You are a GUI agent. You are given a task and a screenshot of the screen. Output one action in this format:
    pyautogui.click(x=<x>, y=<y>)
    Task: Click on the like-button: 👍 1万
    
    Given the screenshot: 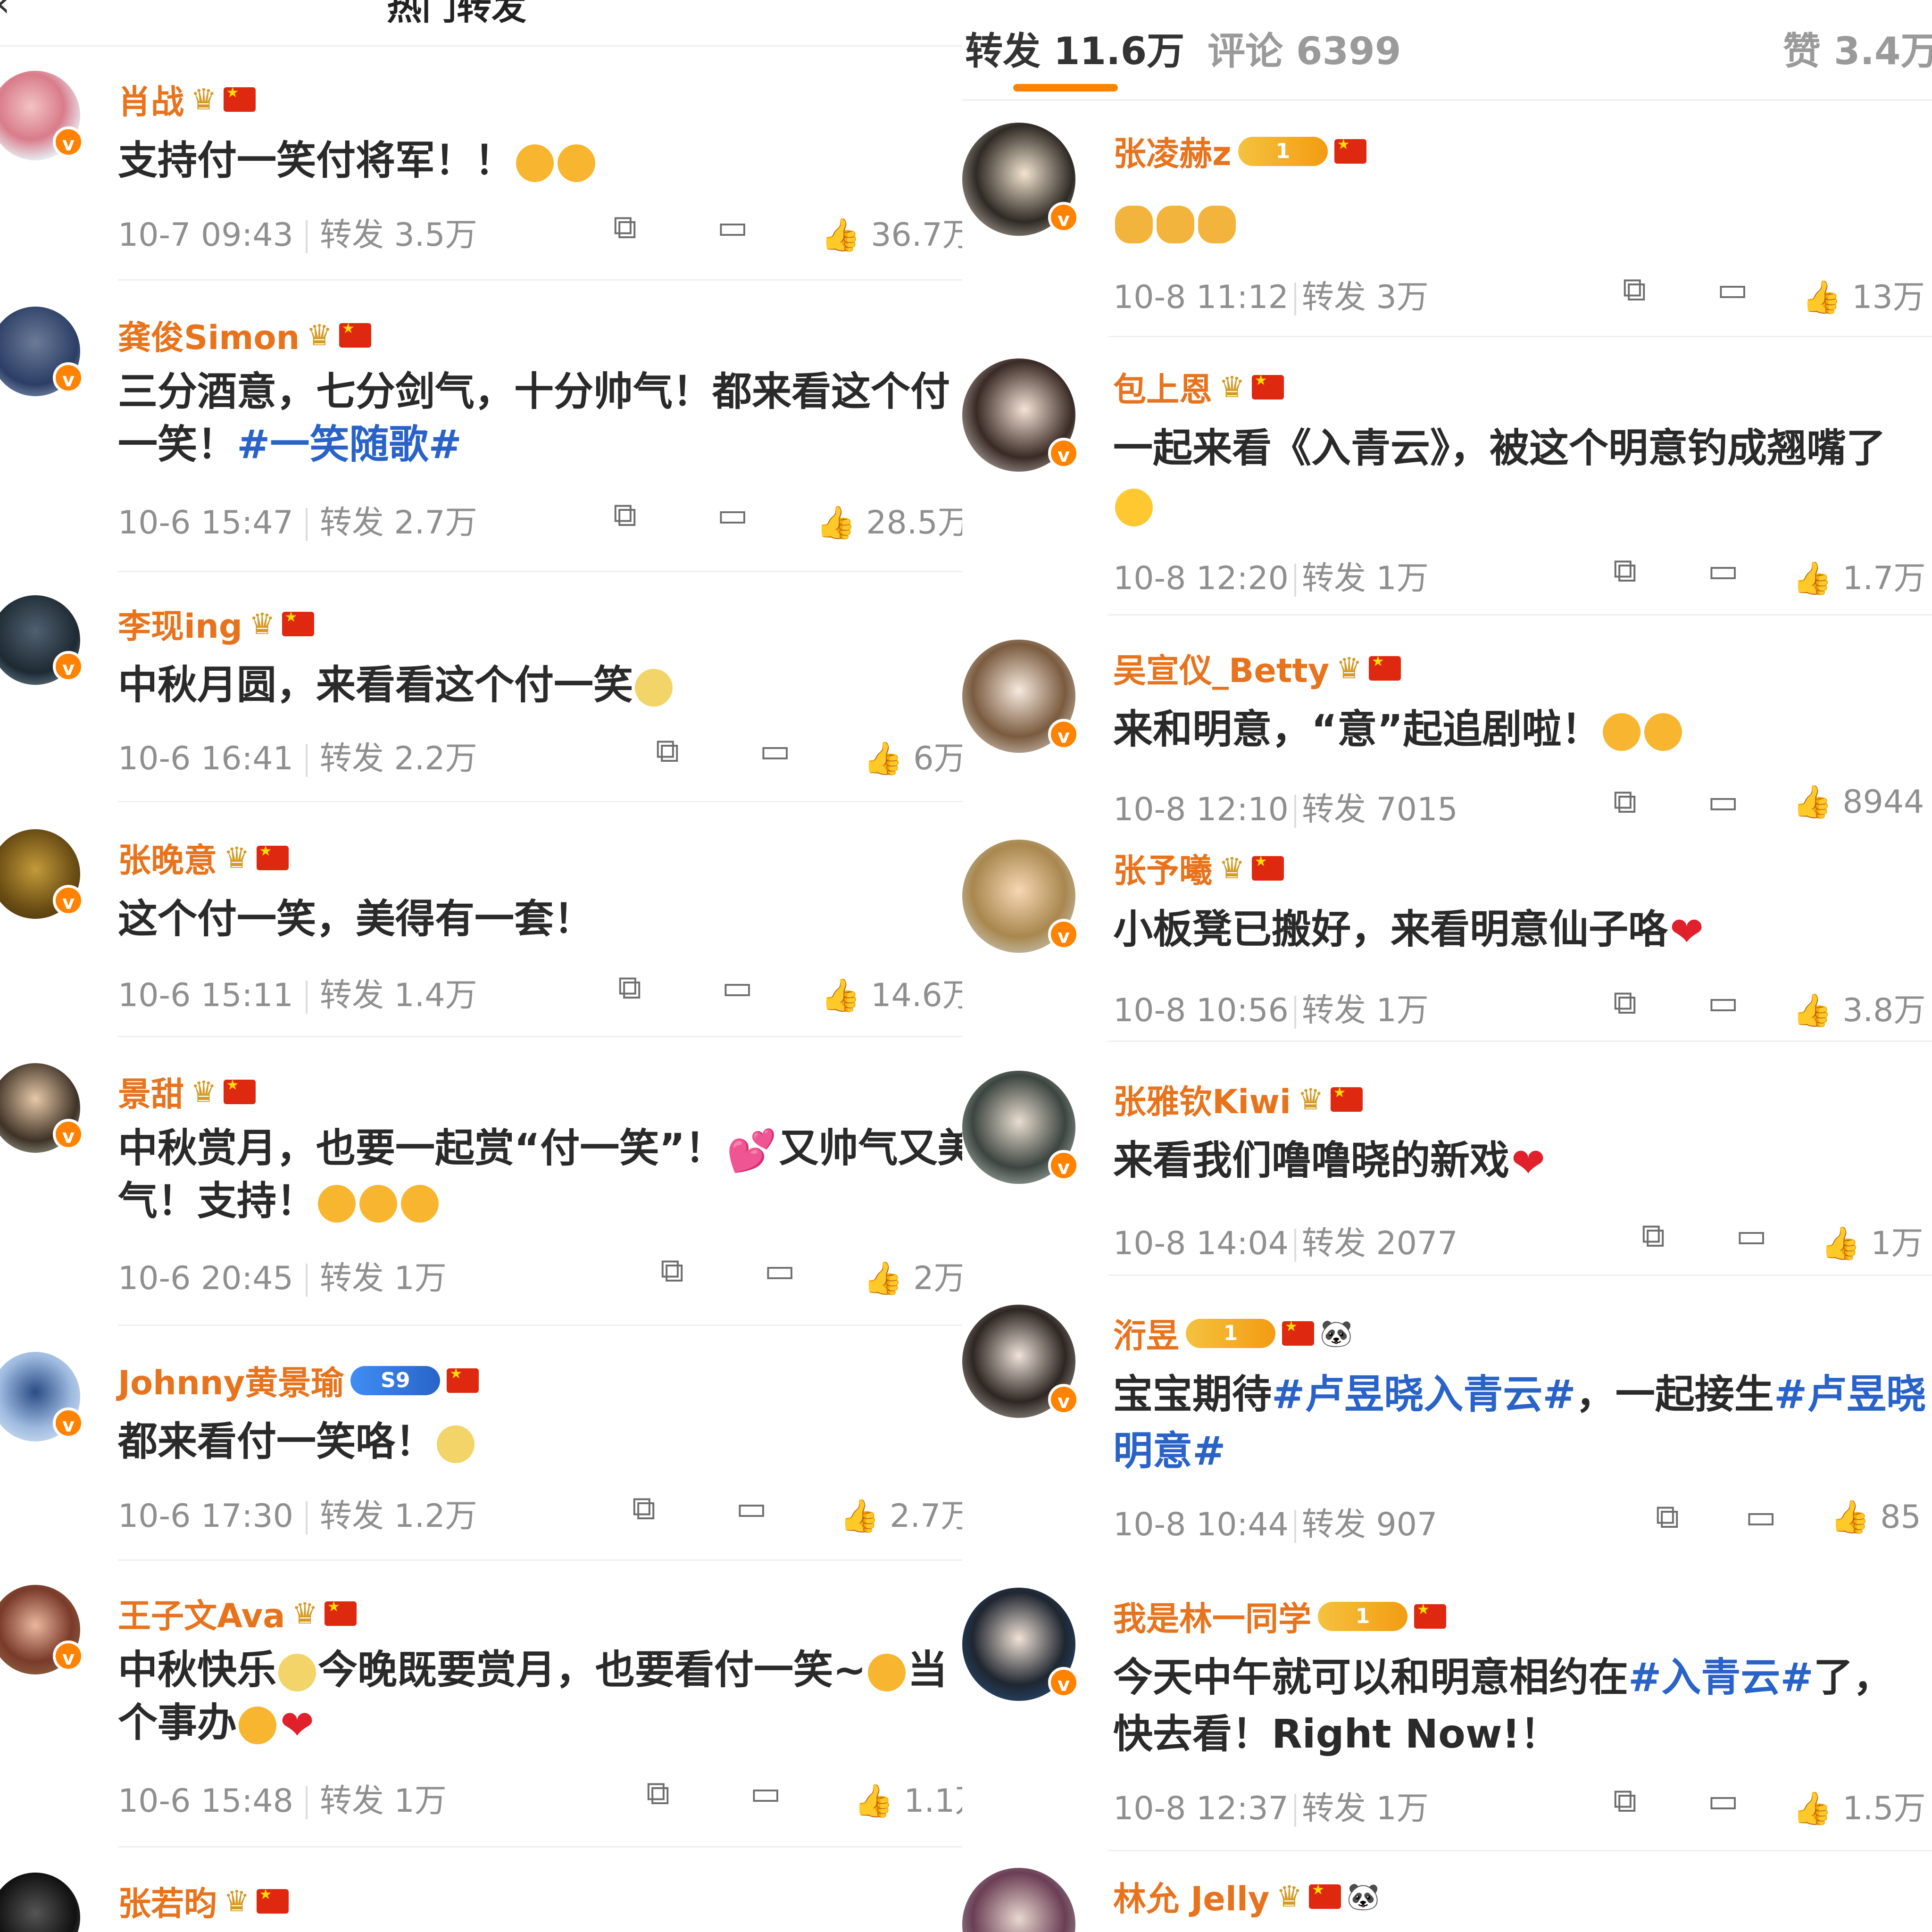 What is the action you would take?
    pyautogui.click(x=1873, y=1241)
    